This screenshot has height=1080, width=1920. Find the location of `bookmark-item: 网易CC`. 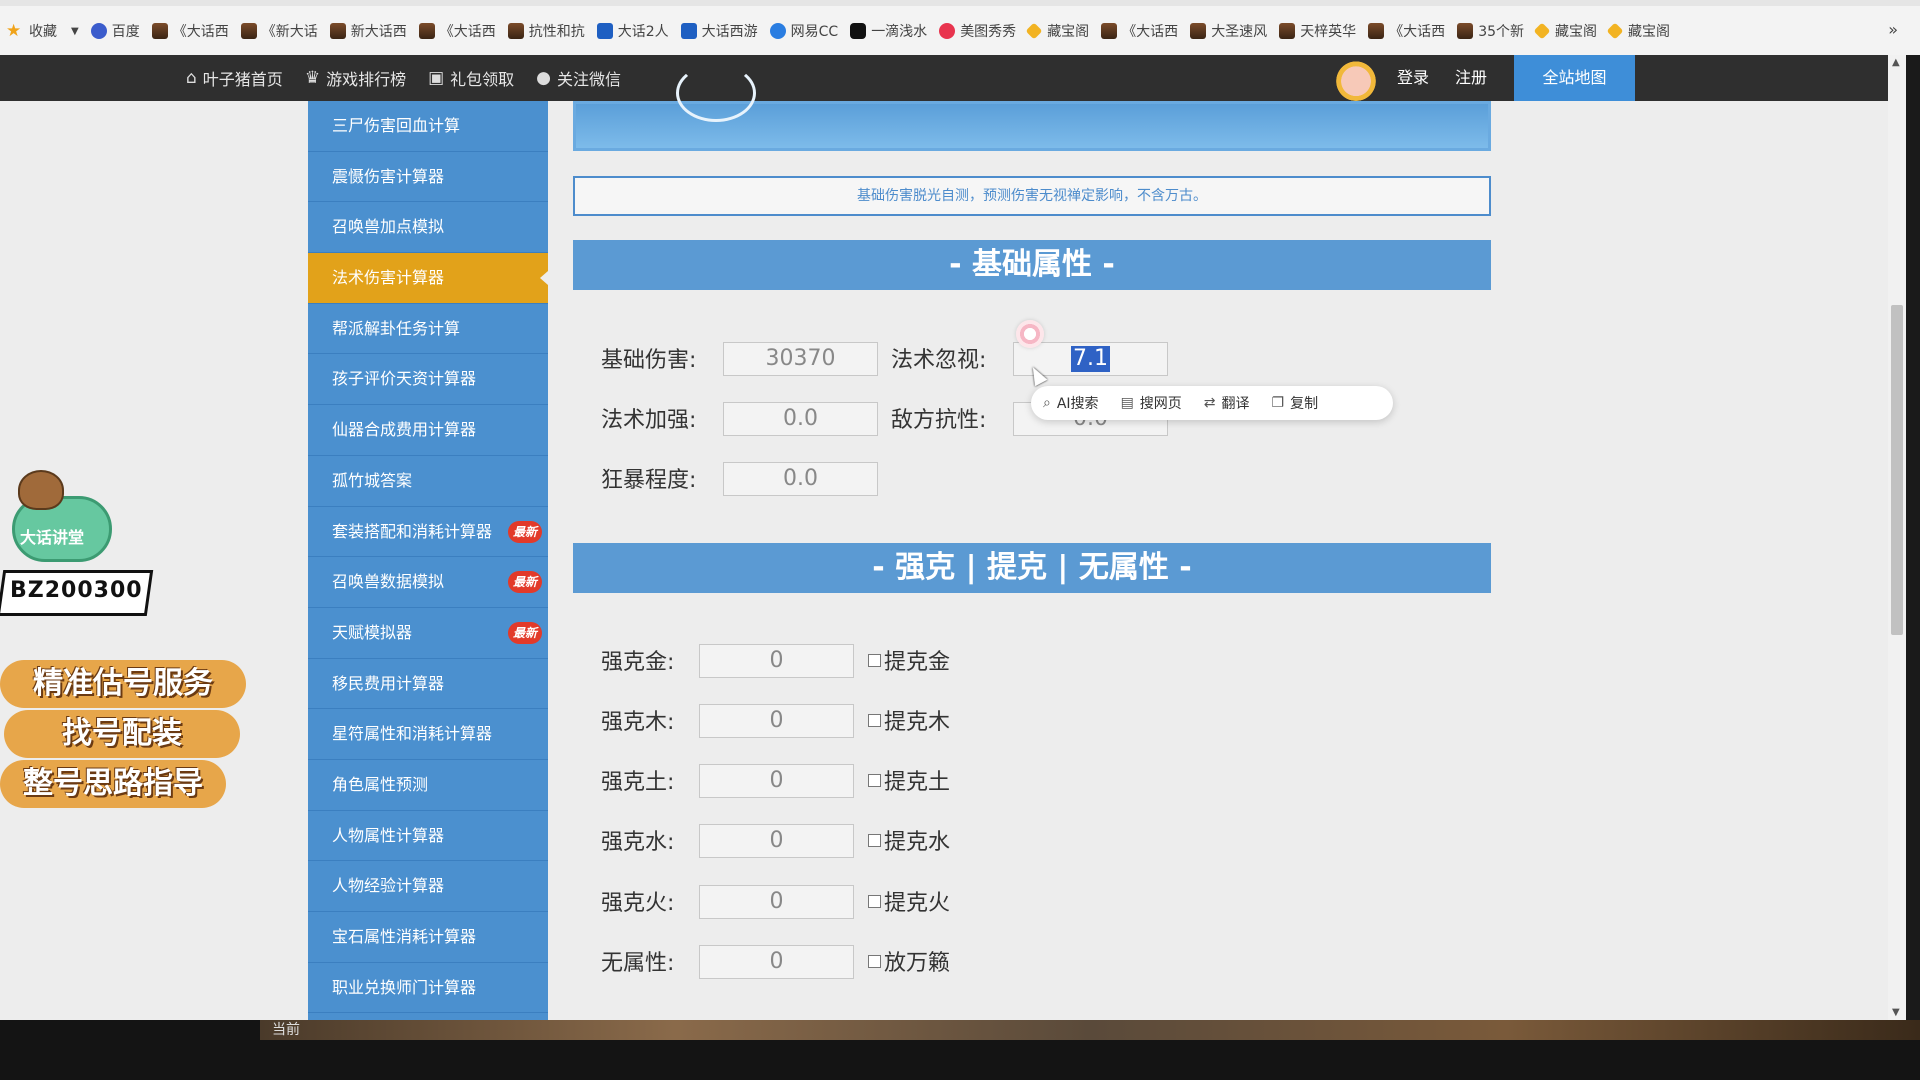

bookmark-item: 网易CC is located at coordinates (803, 31).